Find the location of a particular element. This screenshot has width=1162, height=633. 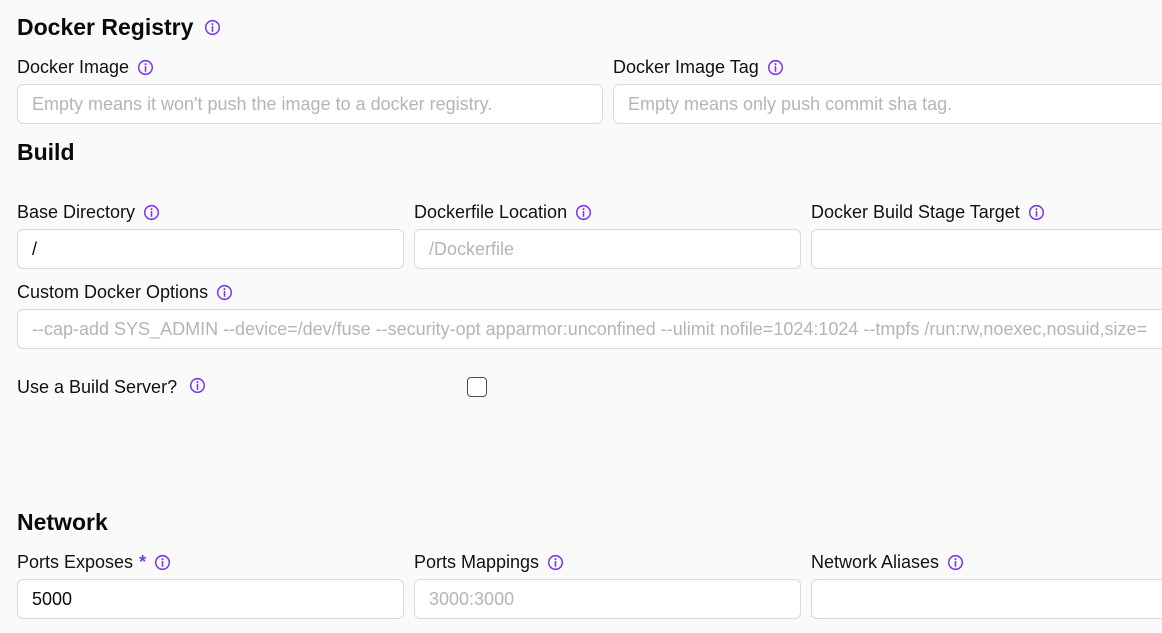

docker-image-tag-label-text: Docker Image Tag is located at coordinates (686, 67).